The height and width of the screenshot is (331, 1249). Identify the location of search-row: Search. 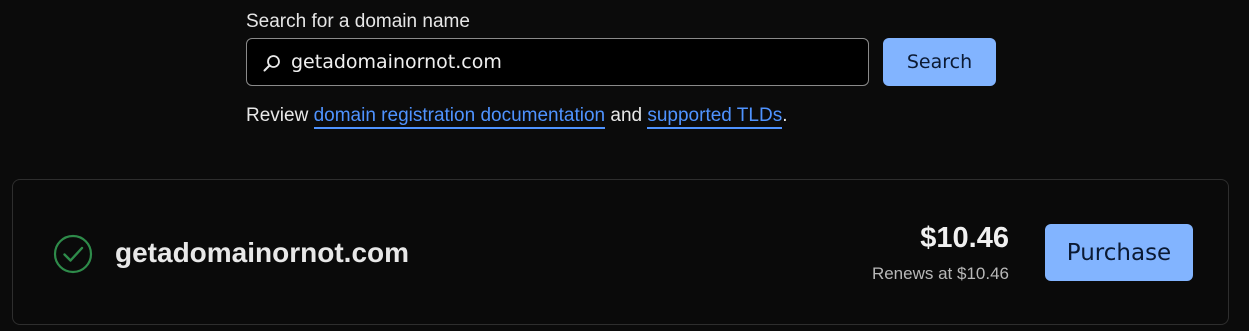
(626, 63).